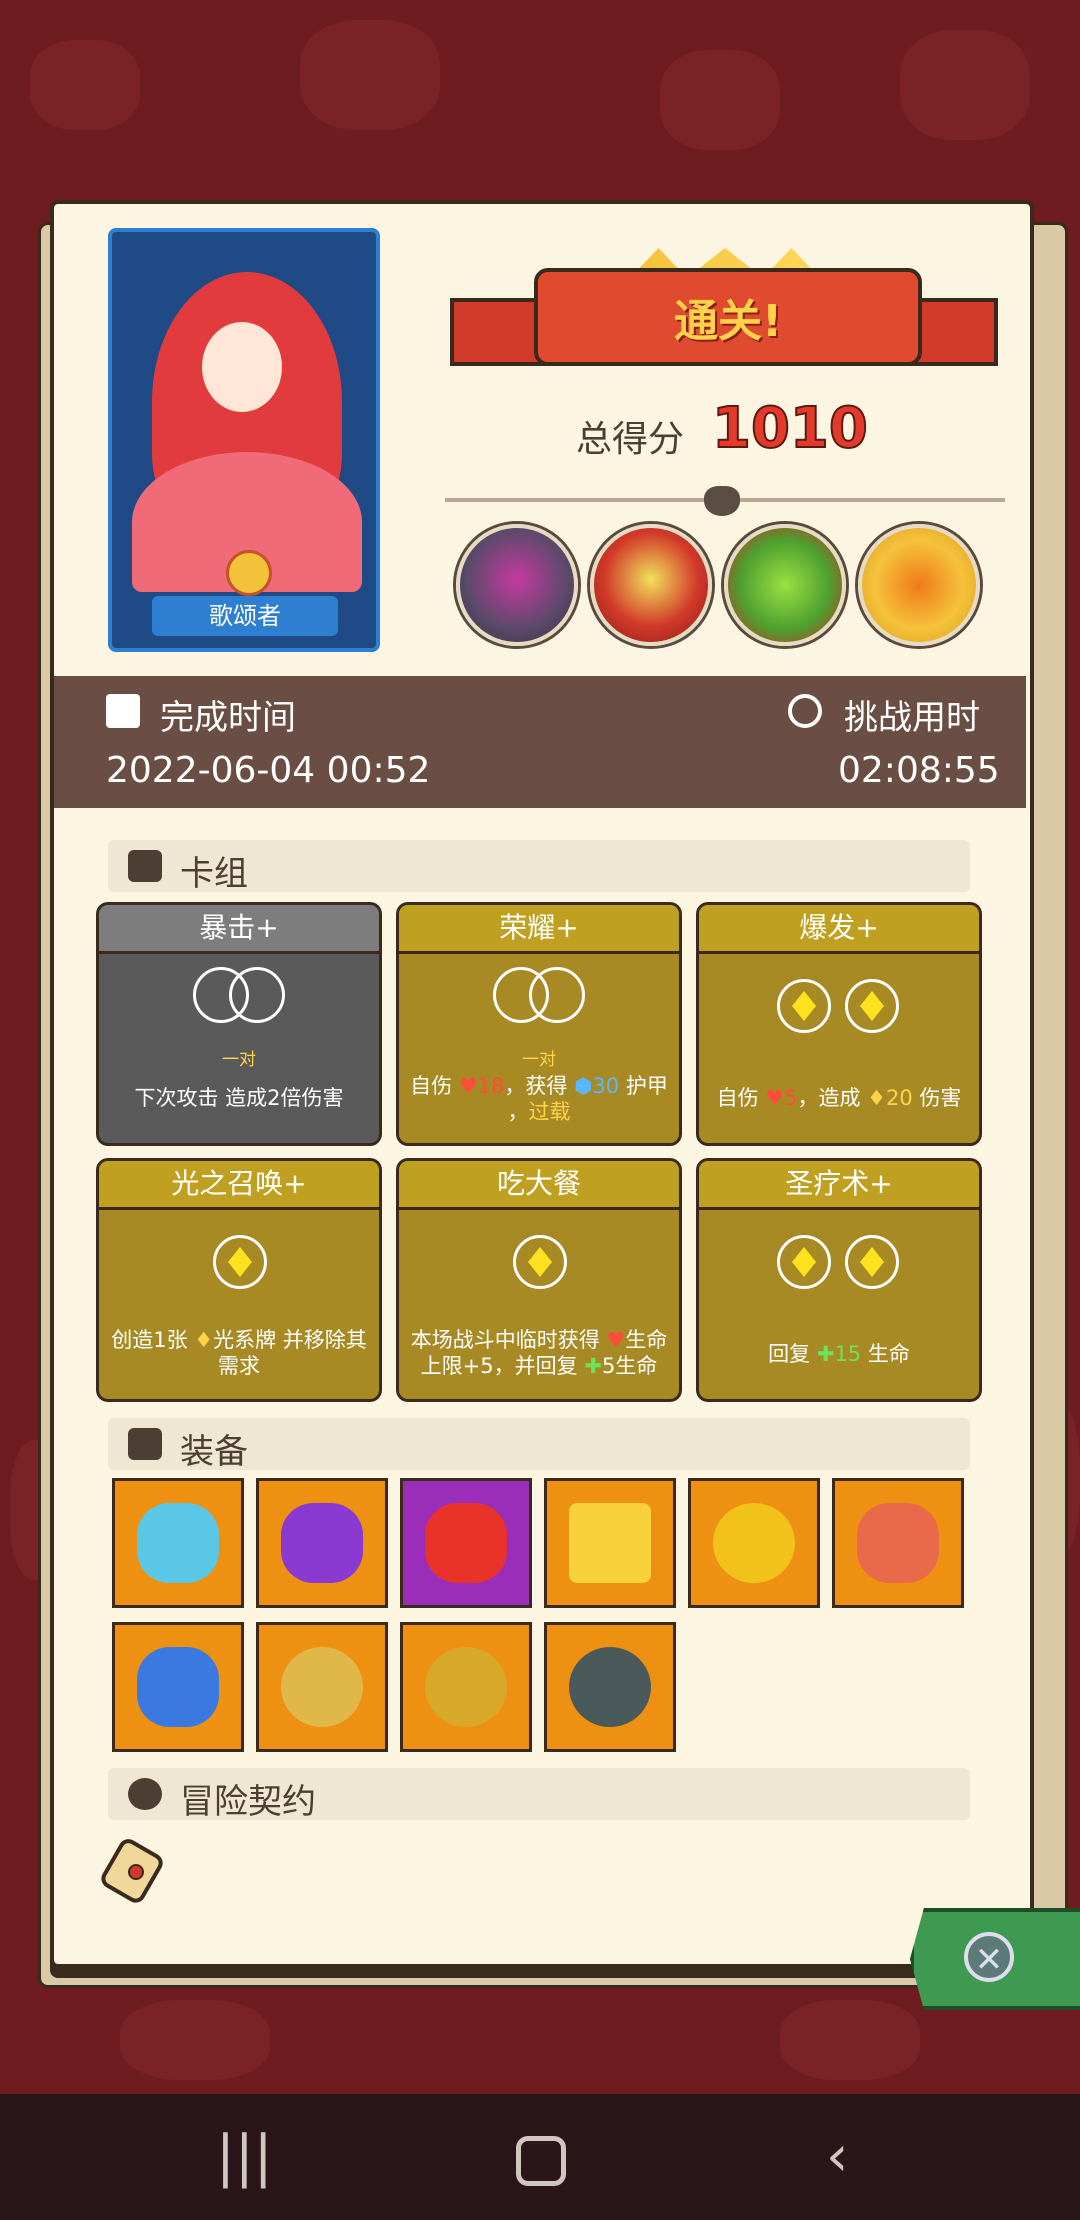  What do you see at coordinates (248, 1802) in the screenshot?
I see `contract-title: 冒险契约` at bounding box center [248, 1802].